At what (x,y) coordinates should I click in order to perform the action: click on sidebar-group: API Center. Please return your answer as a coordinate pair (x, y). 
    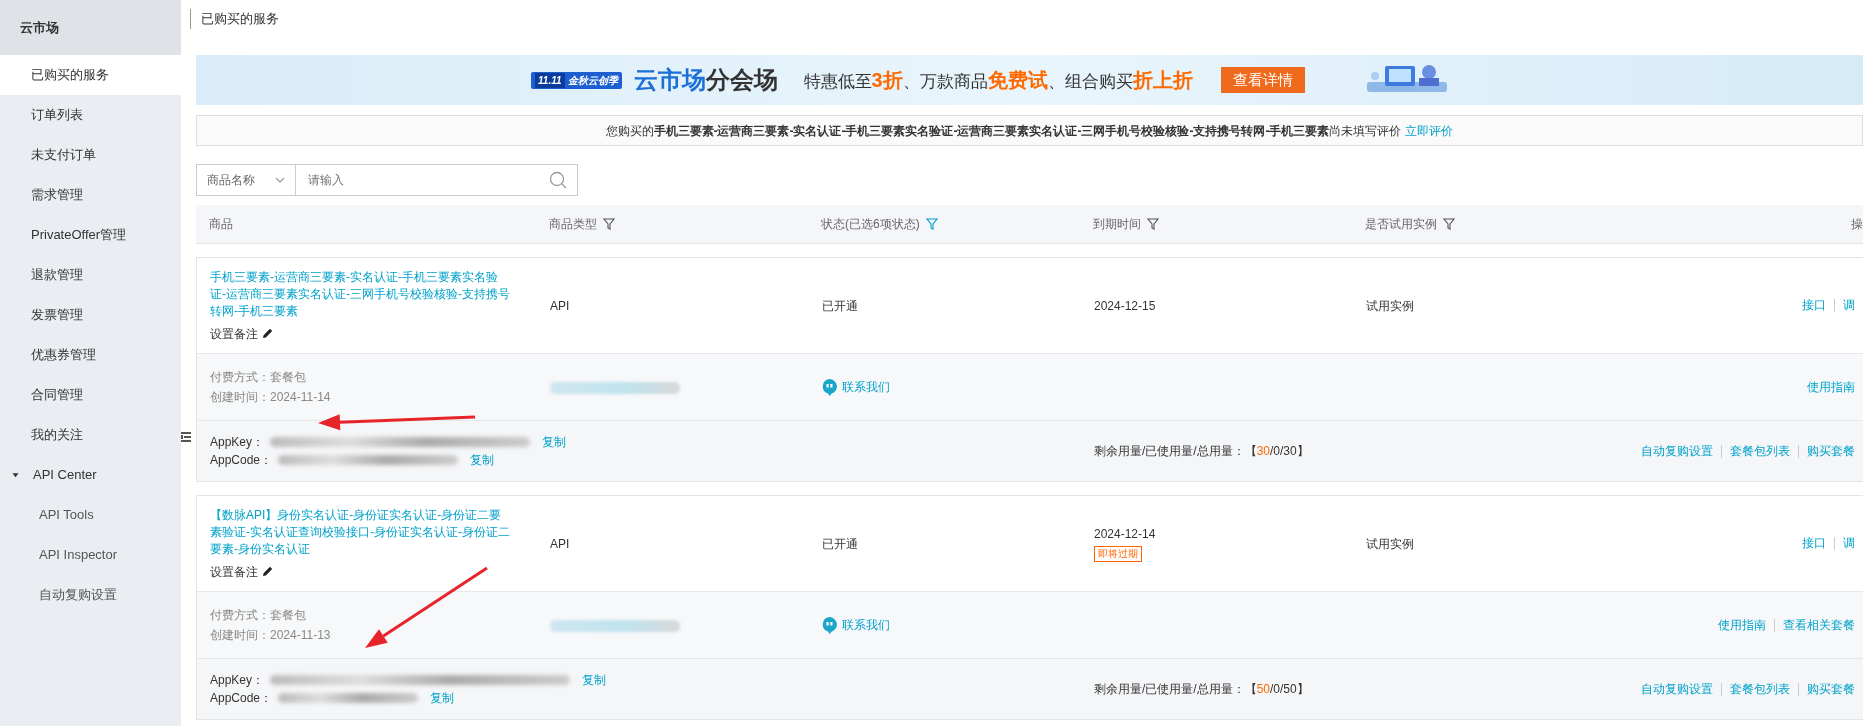
    Looking at the image, I should click on (65, 475).